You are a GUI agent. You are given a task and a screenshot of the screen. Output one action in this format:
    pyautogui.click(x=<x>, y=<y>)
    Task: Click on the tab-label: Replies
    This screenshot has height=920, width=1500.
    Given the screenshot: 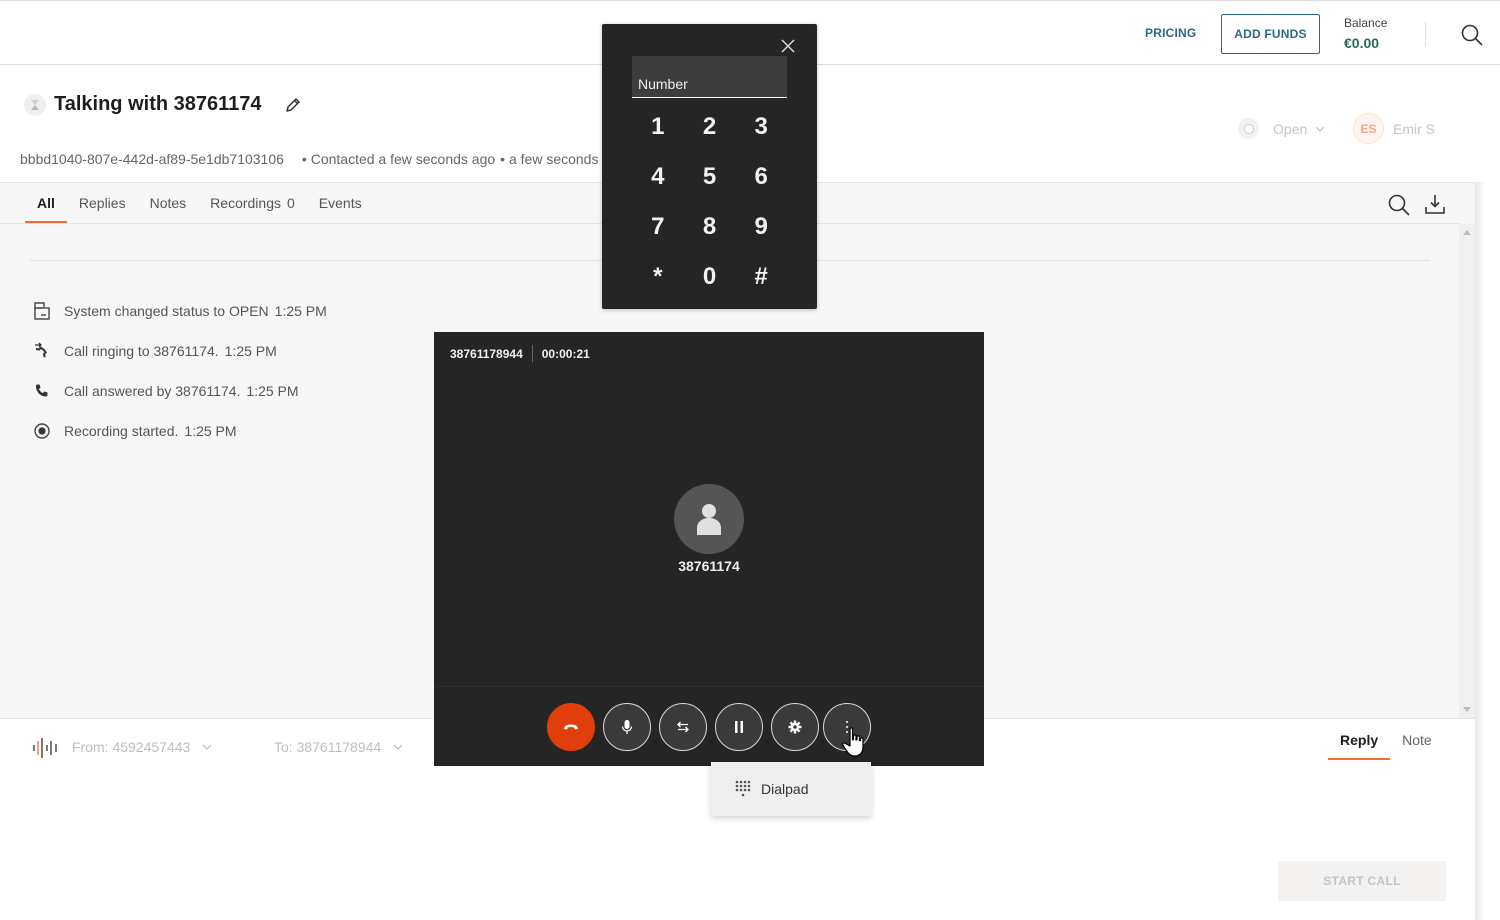 What is the action you would take?
    pyautogui.click(x=102, y=203)
    